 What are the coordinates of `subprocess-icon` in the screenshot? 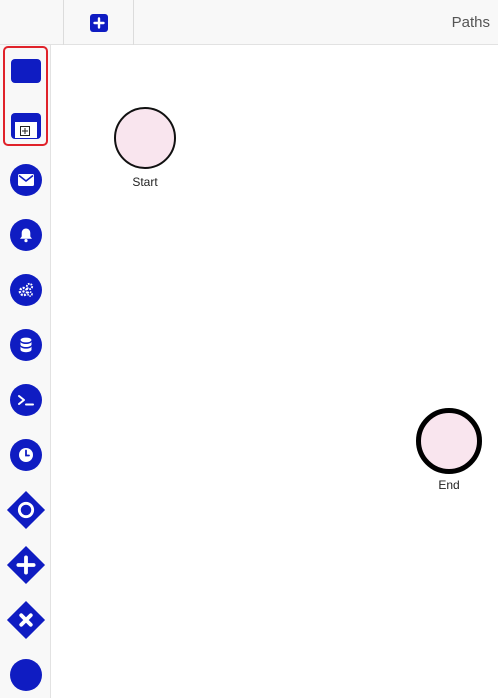 It's located at (26, 126).